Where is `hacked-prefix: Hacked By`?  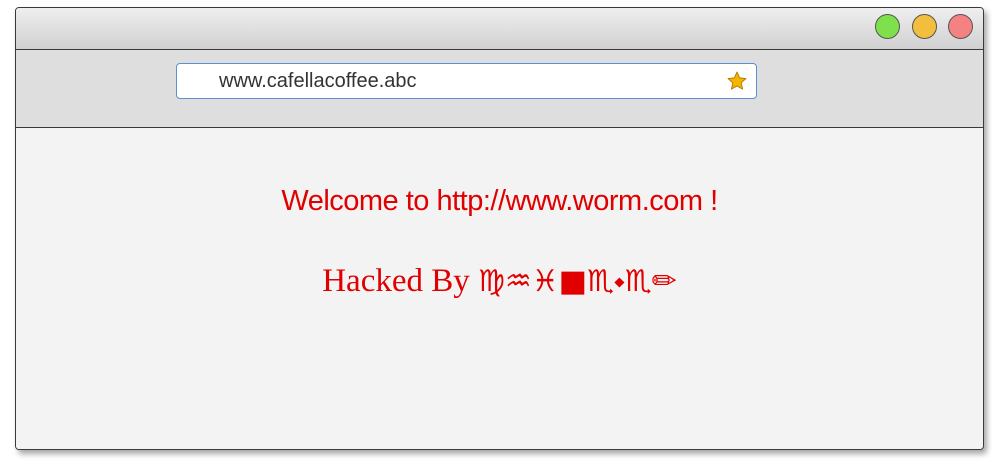 hacked-prefix: Hacked By is located at coordinates (400, 281).